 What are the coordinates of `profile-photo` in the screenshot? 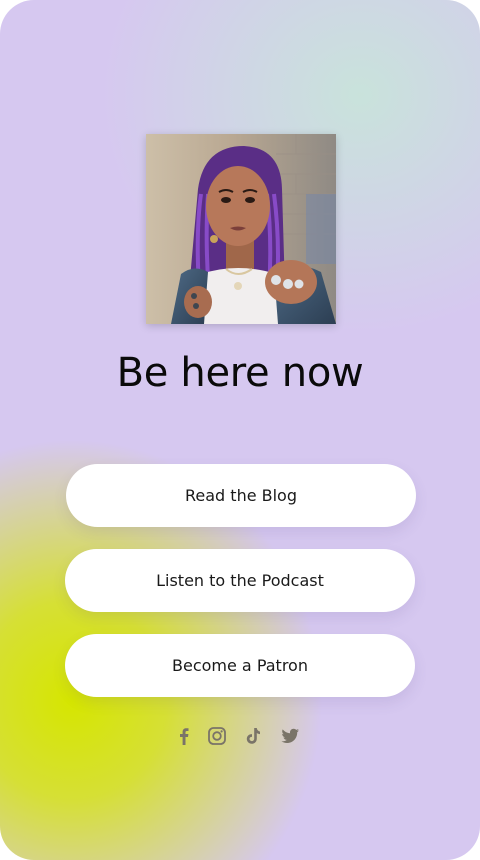 It's located at (241, 229).